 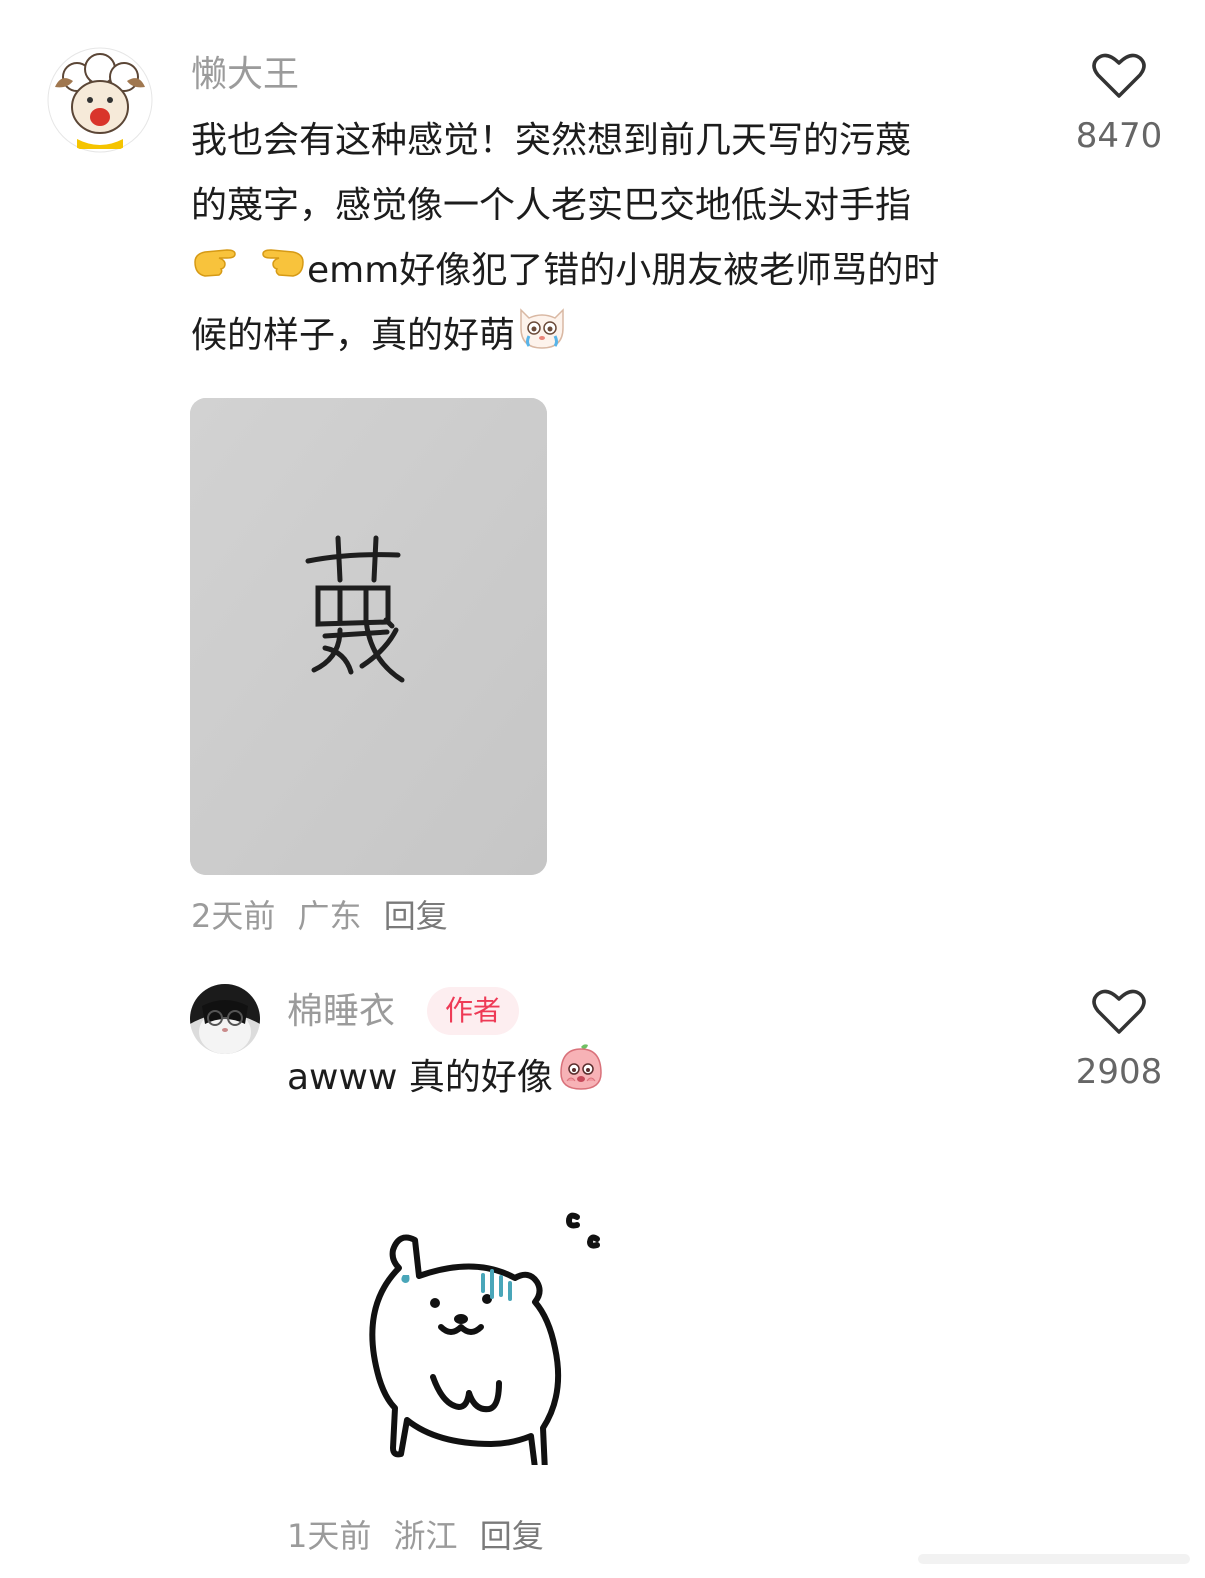 What do you see at coordinates (473, 1011) in the screenshot?
I see `author-badge: 作者` at bounding box center [473, 1011].